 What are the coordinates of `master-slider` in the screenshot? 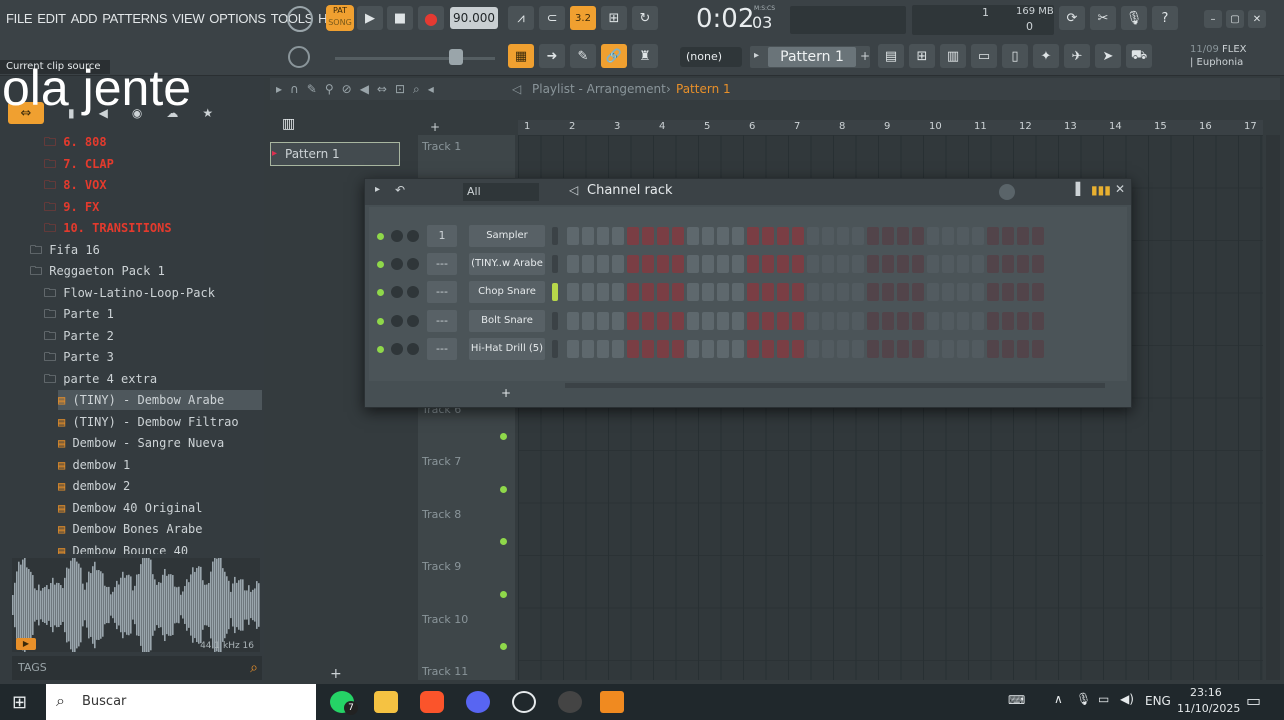 It's located at (415, 58).